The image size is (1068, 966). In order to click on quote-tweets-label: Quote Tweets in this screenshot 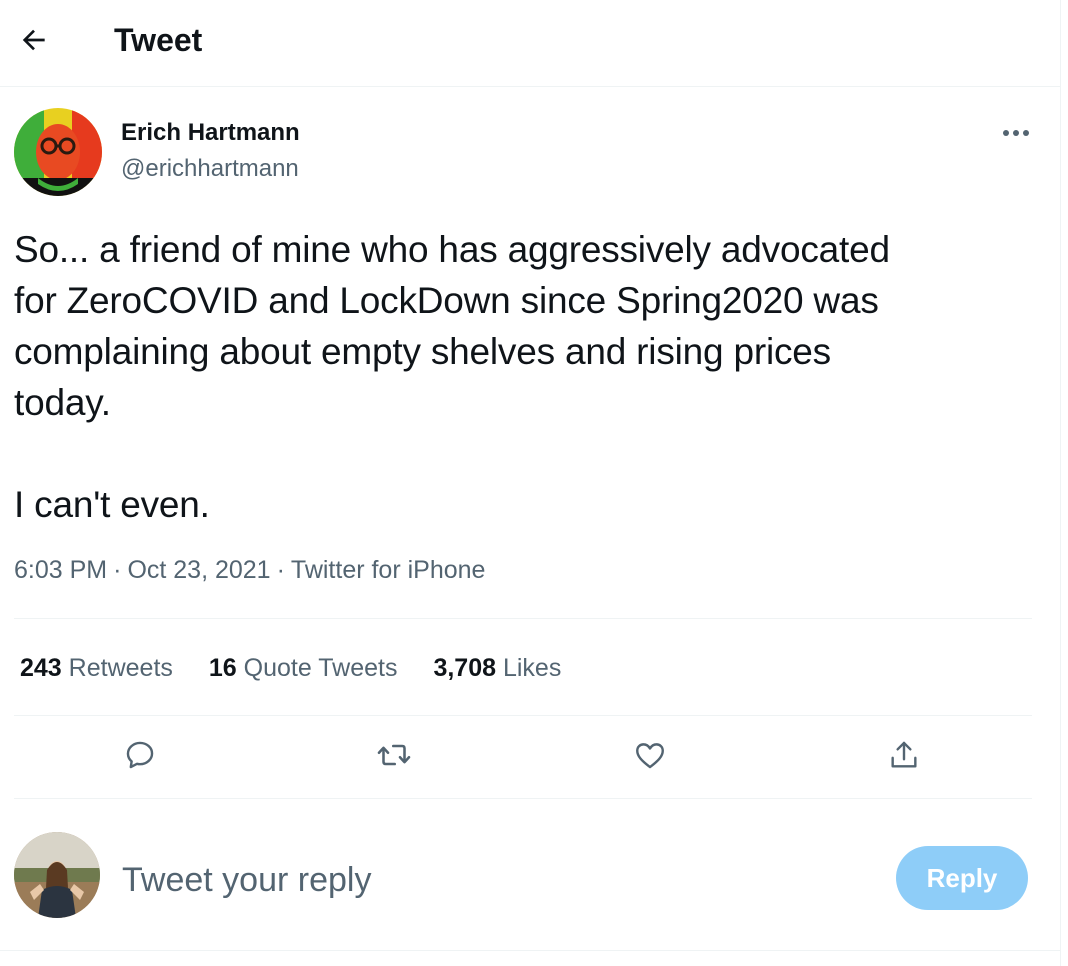, I will do `click(320, 667)`.